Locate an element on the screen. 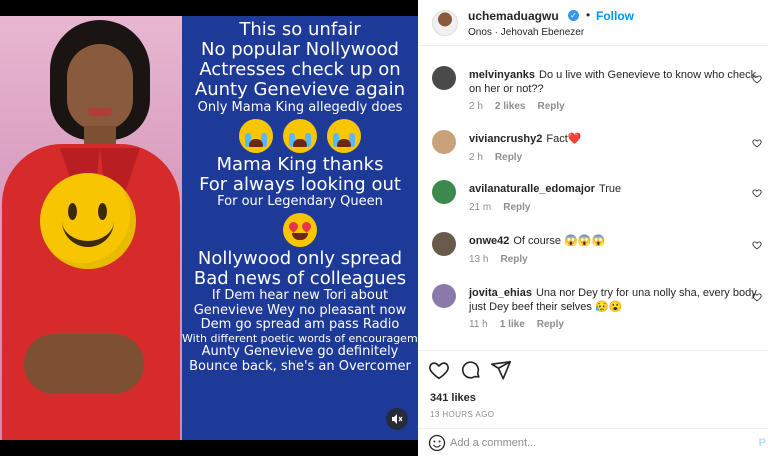 The image size is (768, 456). comment-meta: 2 h Reply is located at coordinates (495, 157).